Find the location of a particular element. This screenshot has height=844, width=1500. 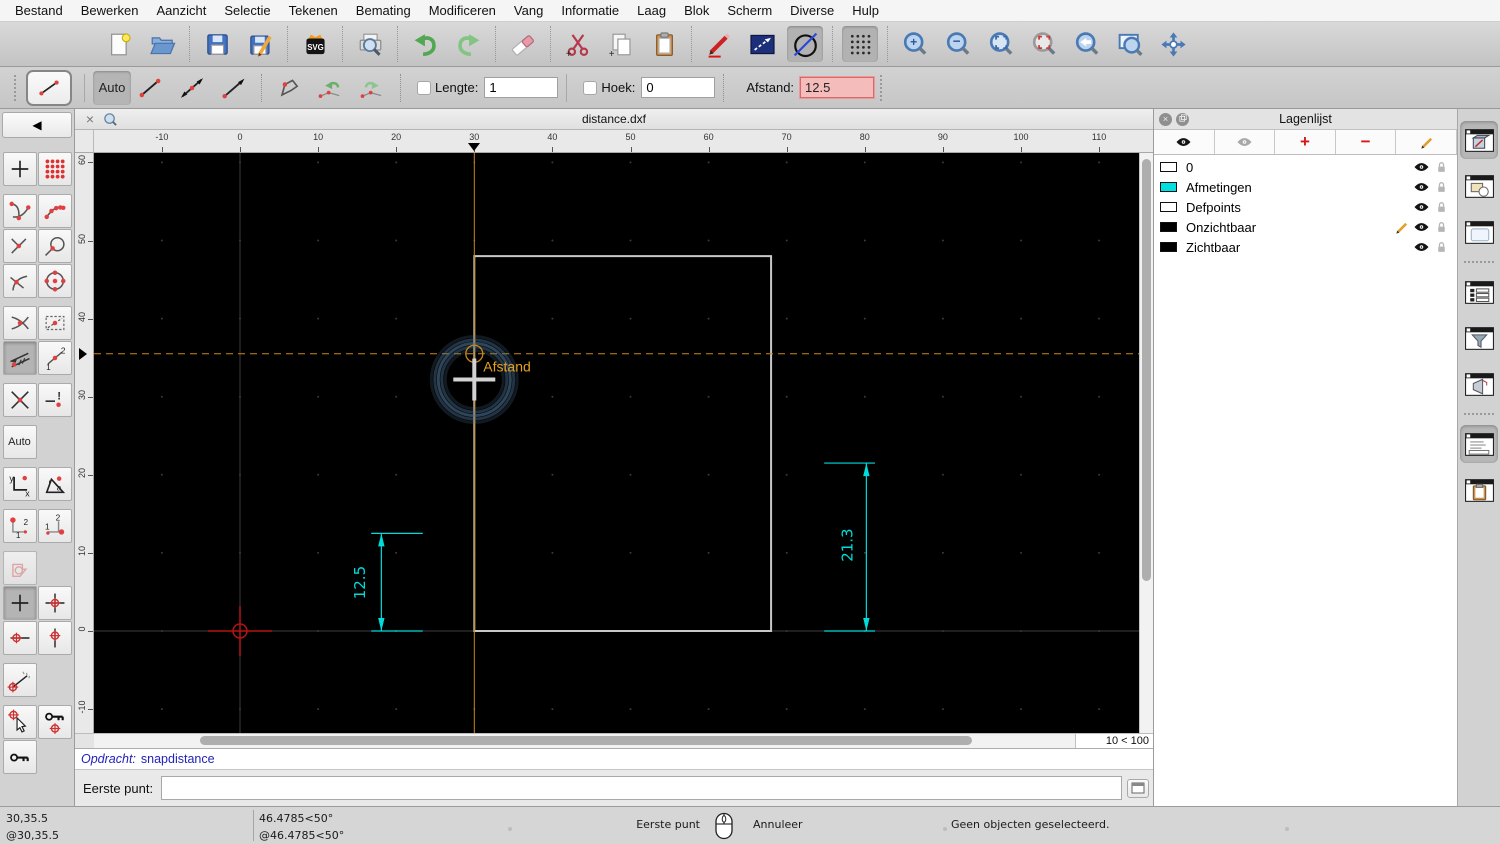

distance-input is located at coordinates (837, 87).